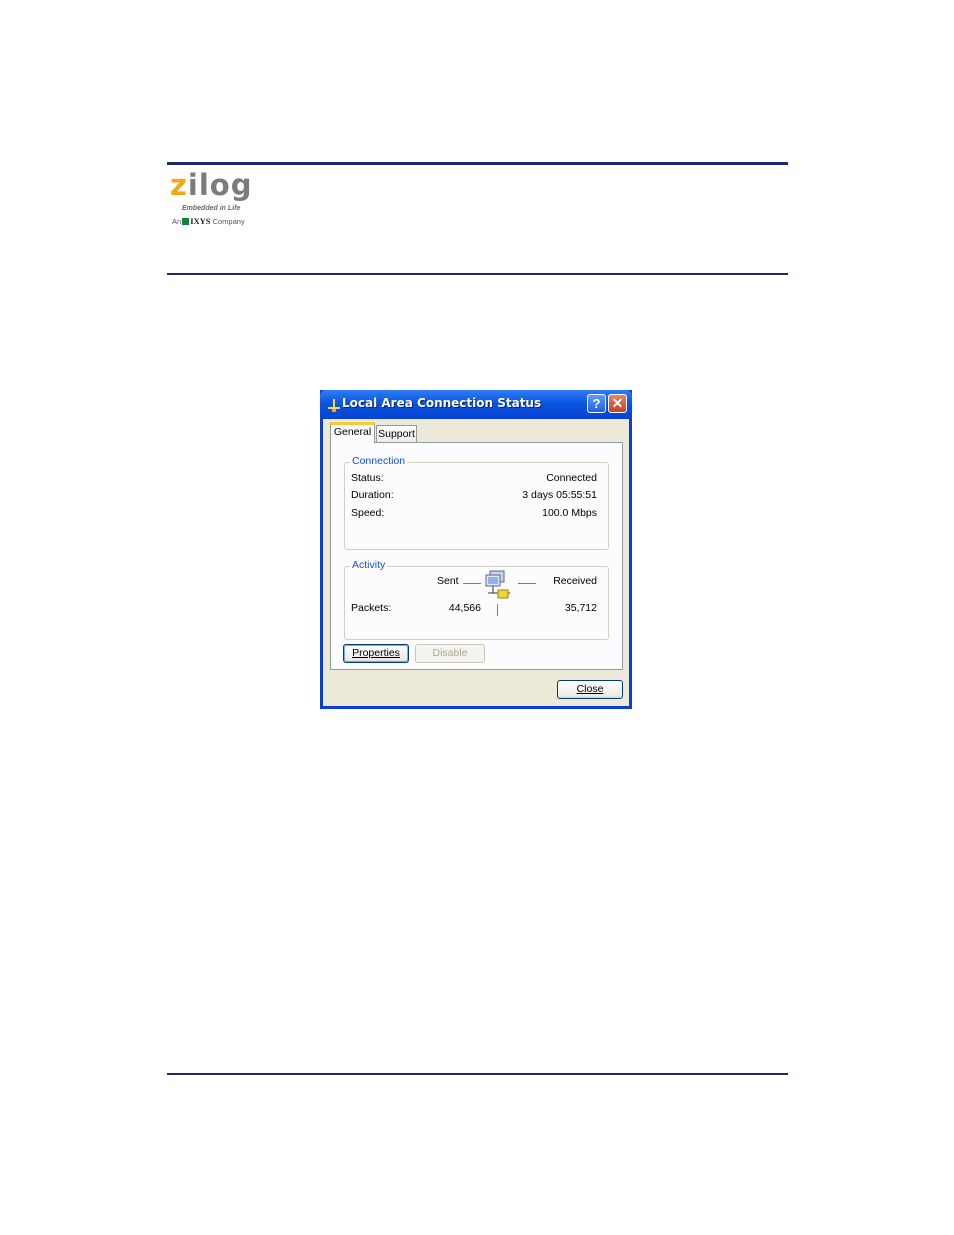 Image resolution: width=954 pixels, height=1235 pixels. What do you see at coordinates (497, 584) in the screenshot?
I see `network-computers-icon` at bounding box center [497, 584].